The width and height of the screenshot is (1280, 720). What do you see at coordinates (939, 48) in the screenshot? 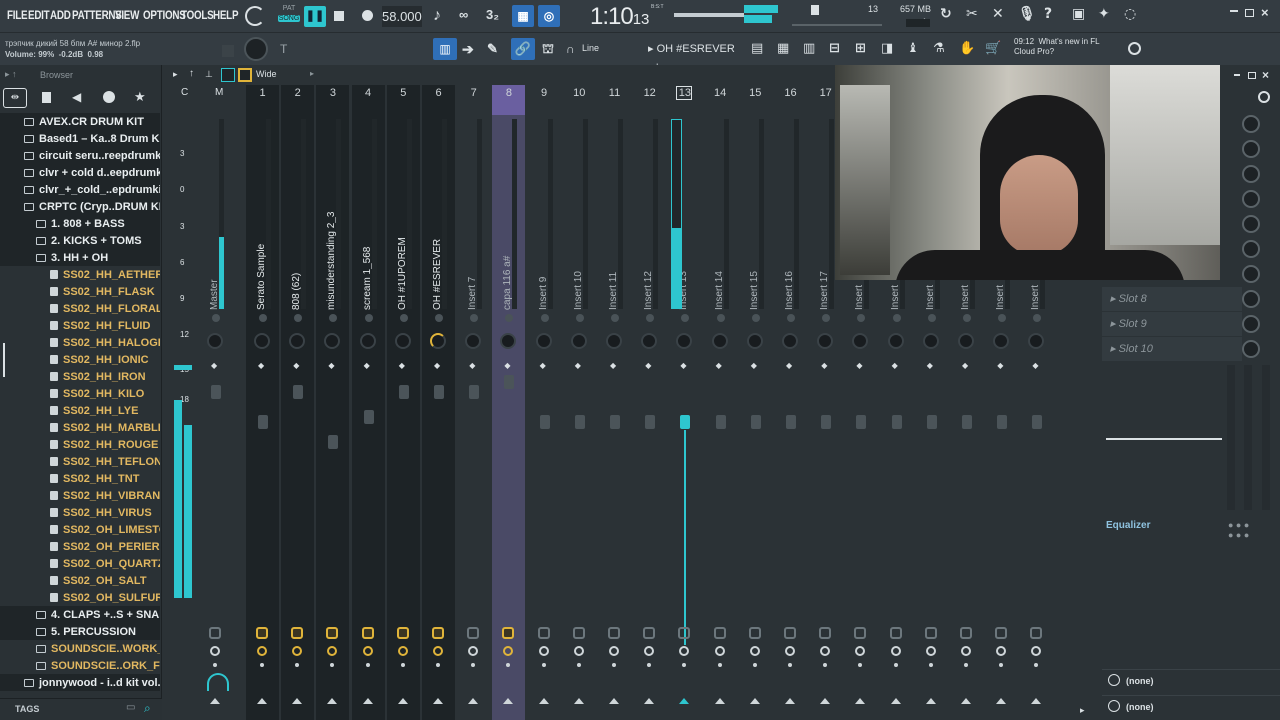
I see `tools-icon: ⚗` at bounding box center [939, 48].